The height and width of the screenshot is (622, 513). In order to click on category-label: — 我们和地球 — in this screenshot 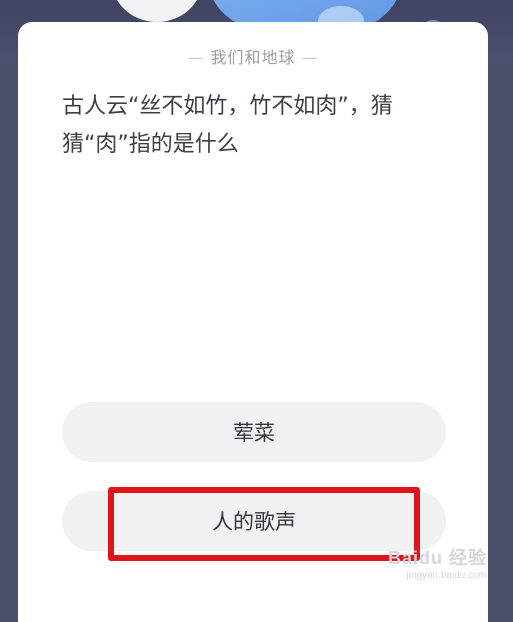, I will do `click(253, 56)`.